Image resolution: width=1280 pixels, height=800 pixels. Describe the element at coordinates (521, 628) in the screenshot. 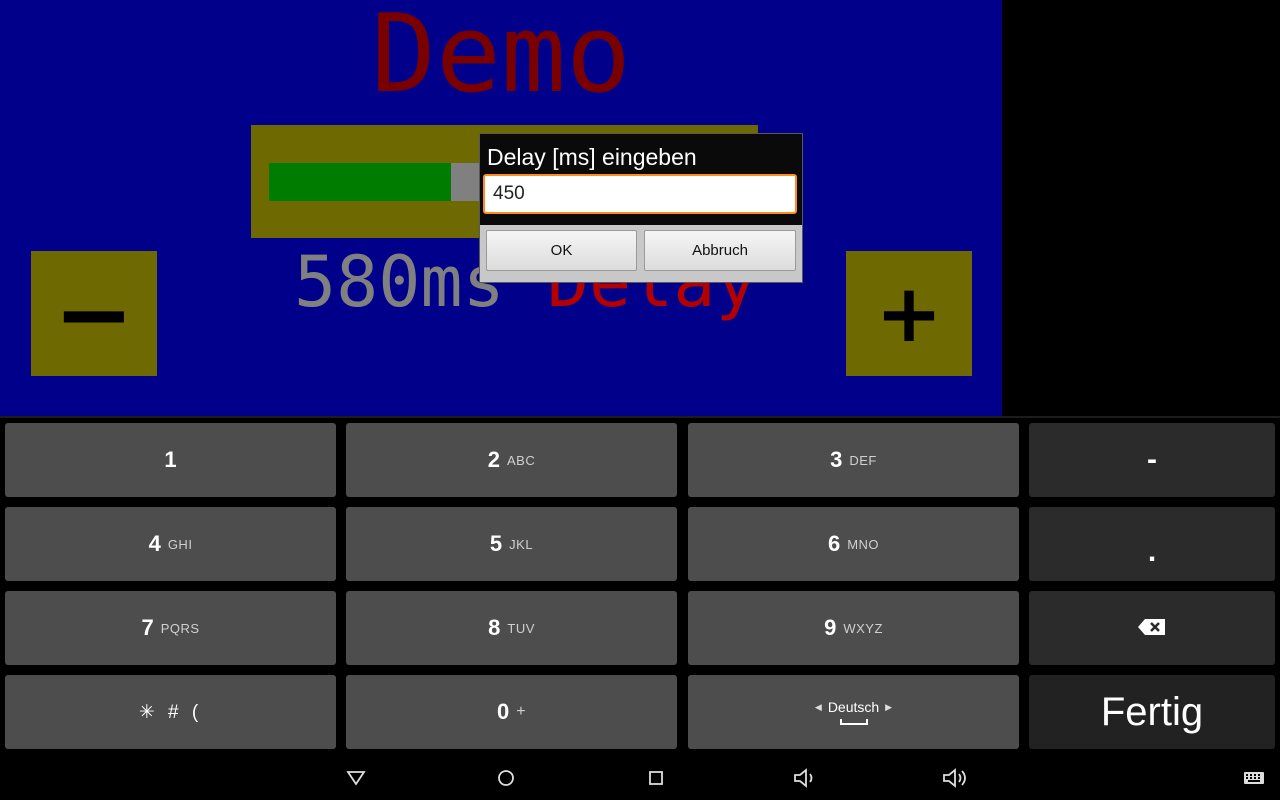

I see `key-letters: TUV` at that location.